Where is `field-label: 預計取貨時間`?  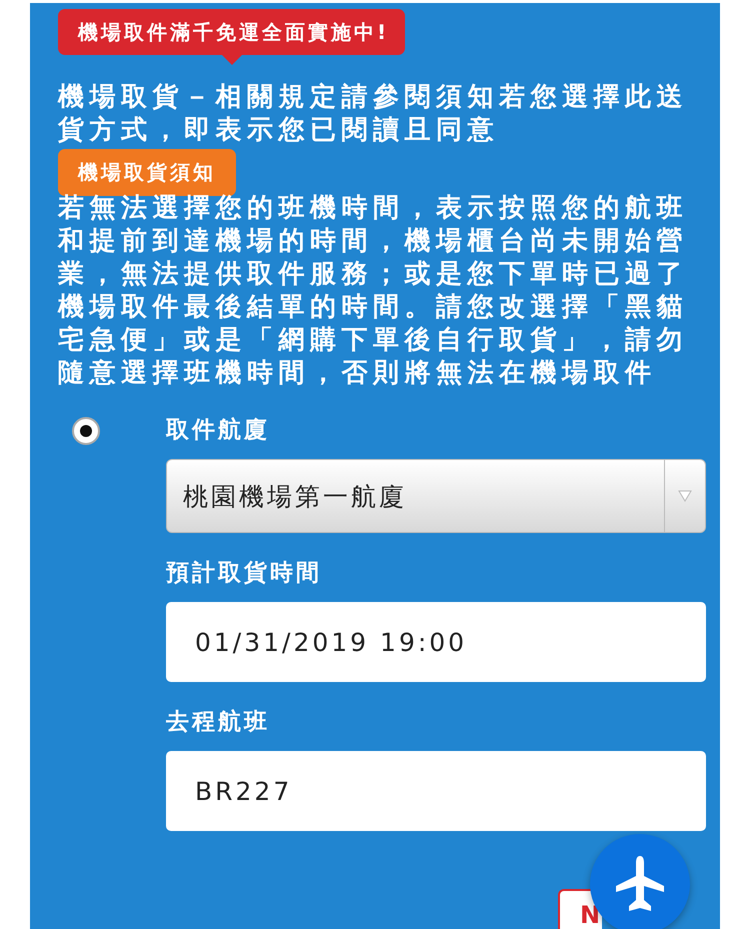
field-label: 預計取貨時間 is located at coordinates (244, 573).